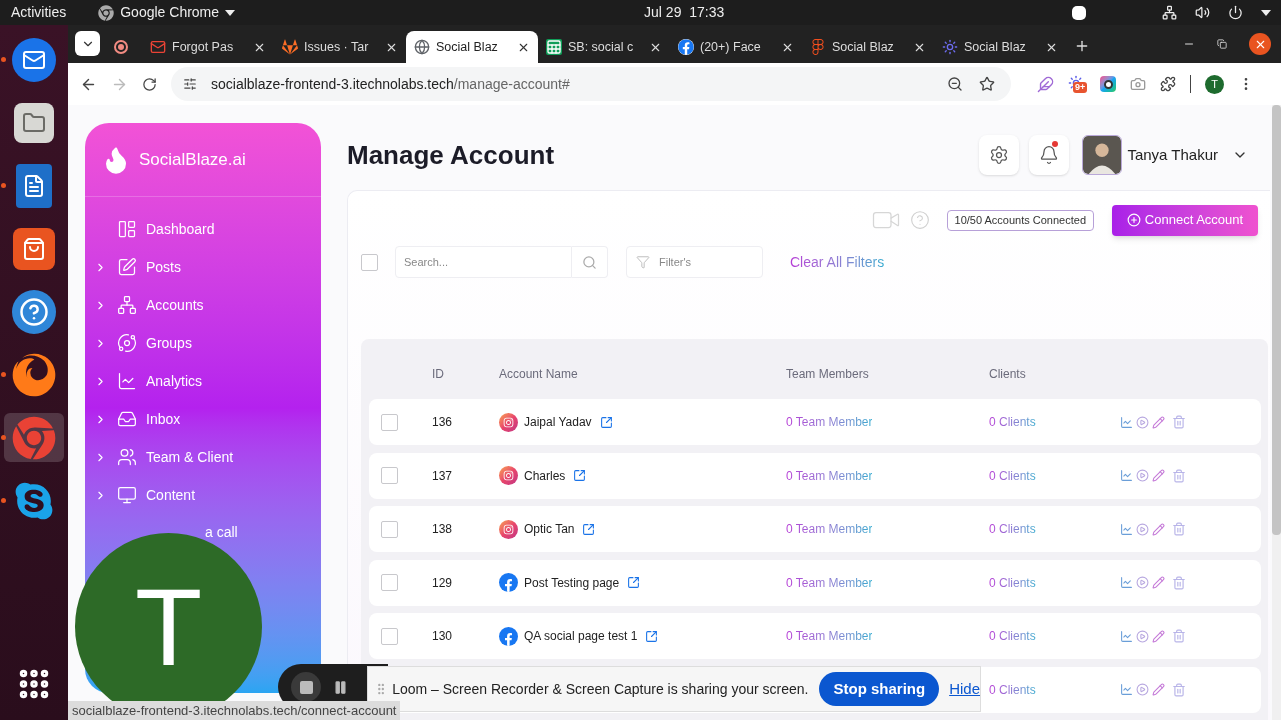 This screenshot has width=1281, height=720. Describe the element at coordinates (1108, 84) in the screenshot. I see `color-ring-icon` at that location.